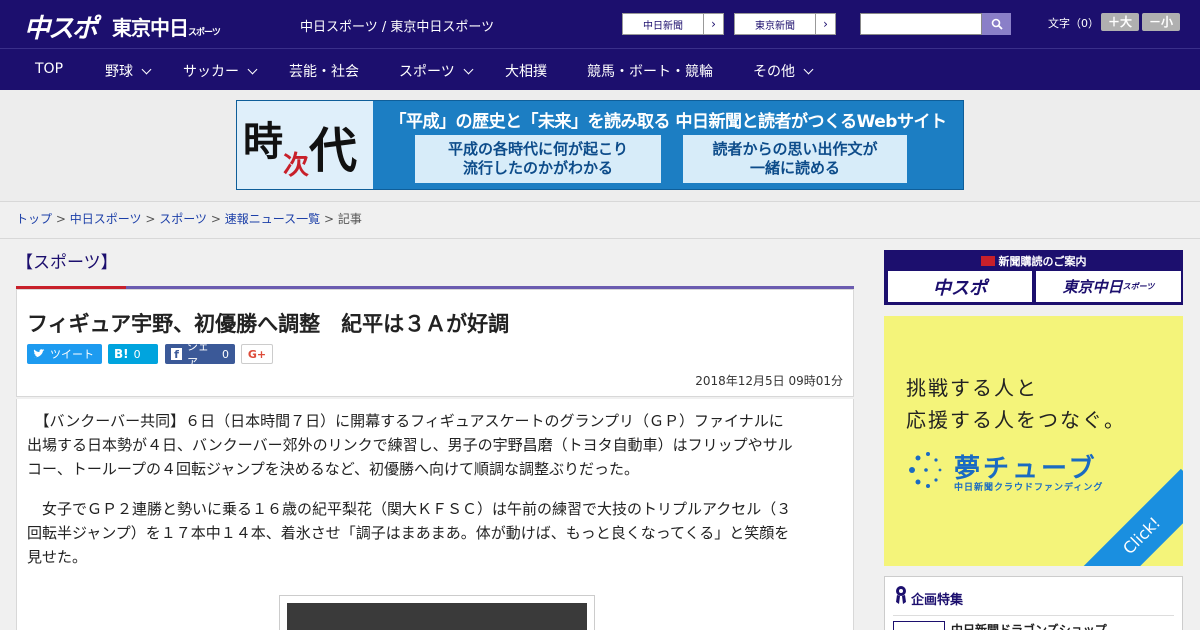 This screenshot has width=1200, height=630. I want to click on subscribe-tokyo-chunichi-text: 東京中日, so click(1092, 287).